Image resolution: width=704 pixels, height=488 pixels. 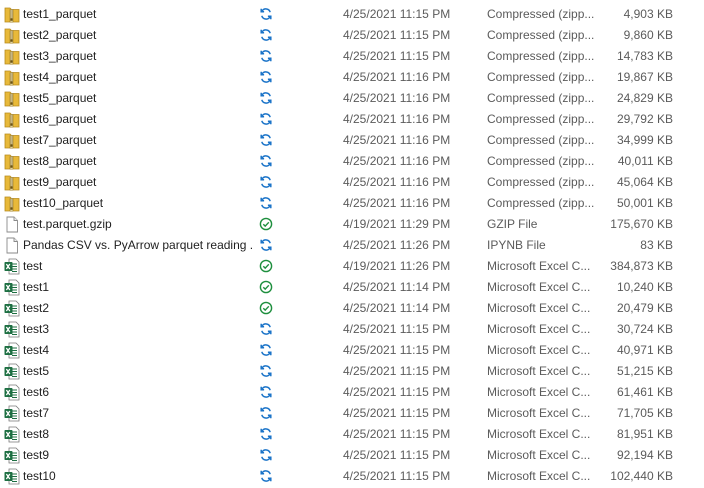 What do you see at coordinates (60, 119) in the screenshot?
I see `file-name: test6_parquet` at bounding box center [60, 119].